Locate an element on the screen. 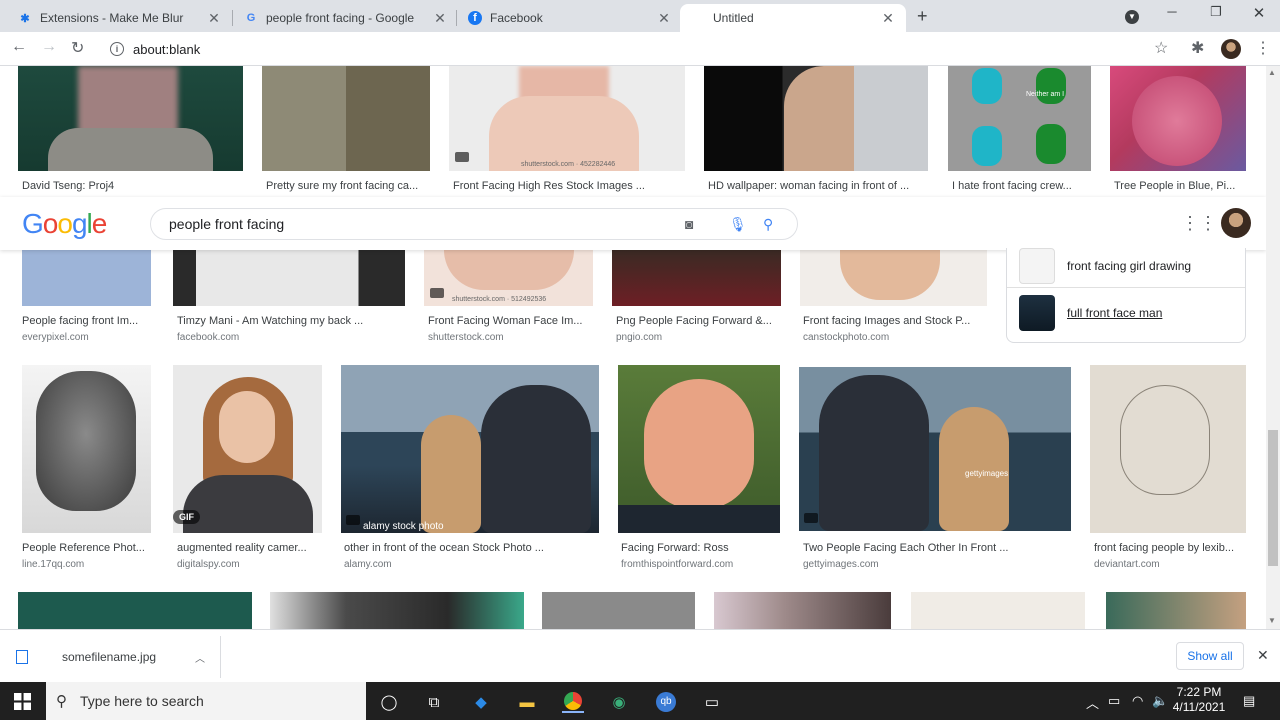 This screenshot has width=1280, height=720. image-source: gettyimages.com is located at coordinates (841, 564).